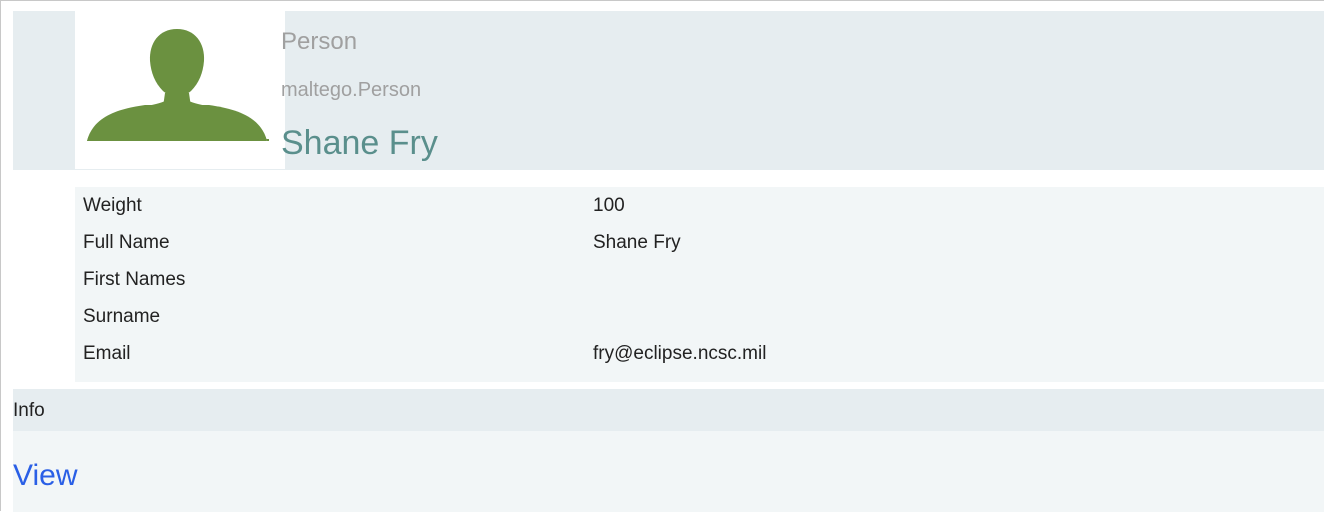 The width and height of the screenshot is (1324, 512). I want to click on entity-value: Shane Fry, so click(359, 143).